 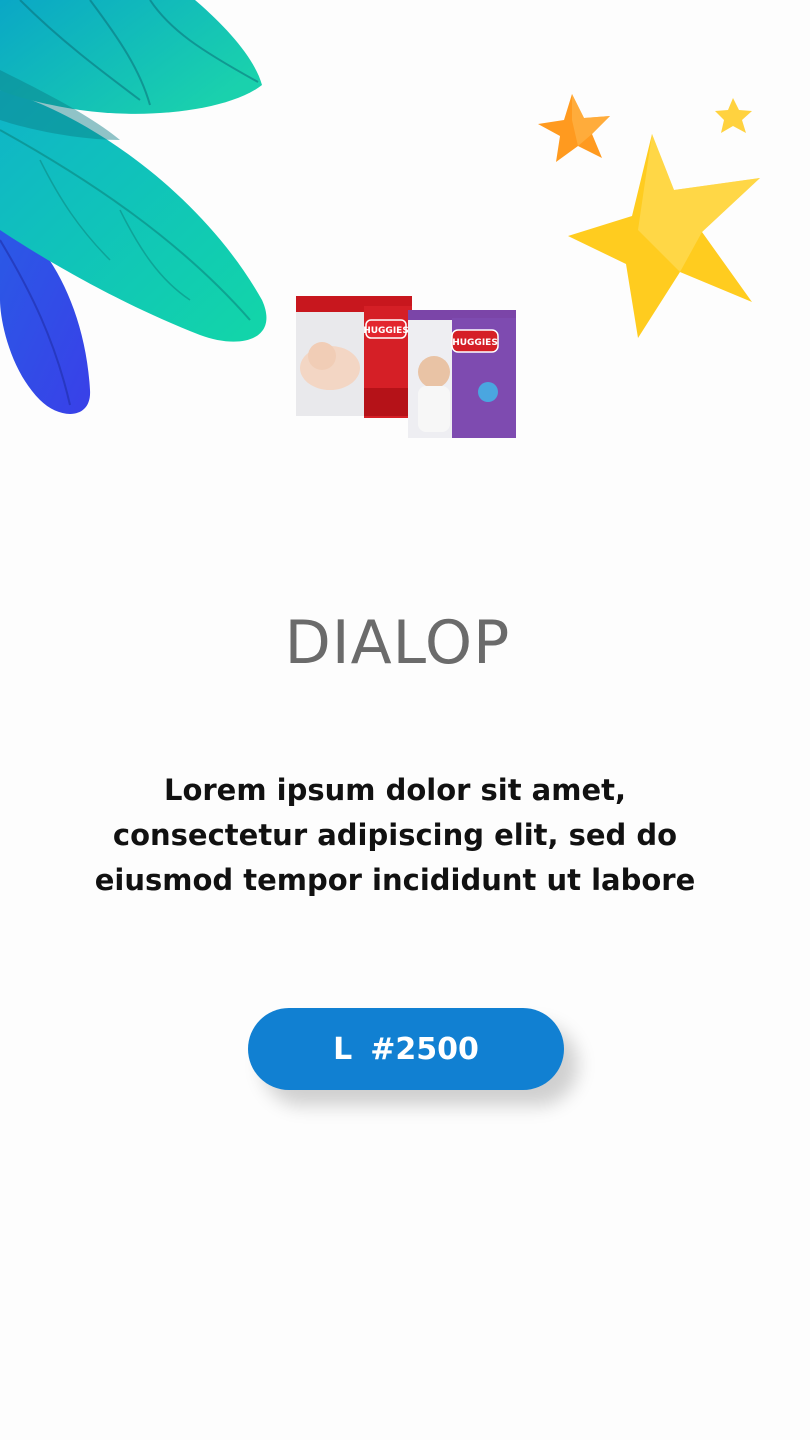 What do you see at coordinates (475, 343) in the screenshot?
I see `brand-text-right: HUGGIES` at bounding box center [475, 343].